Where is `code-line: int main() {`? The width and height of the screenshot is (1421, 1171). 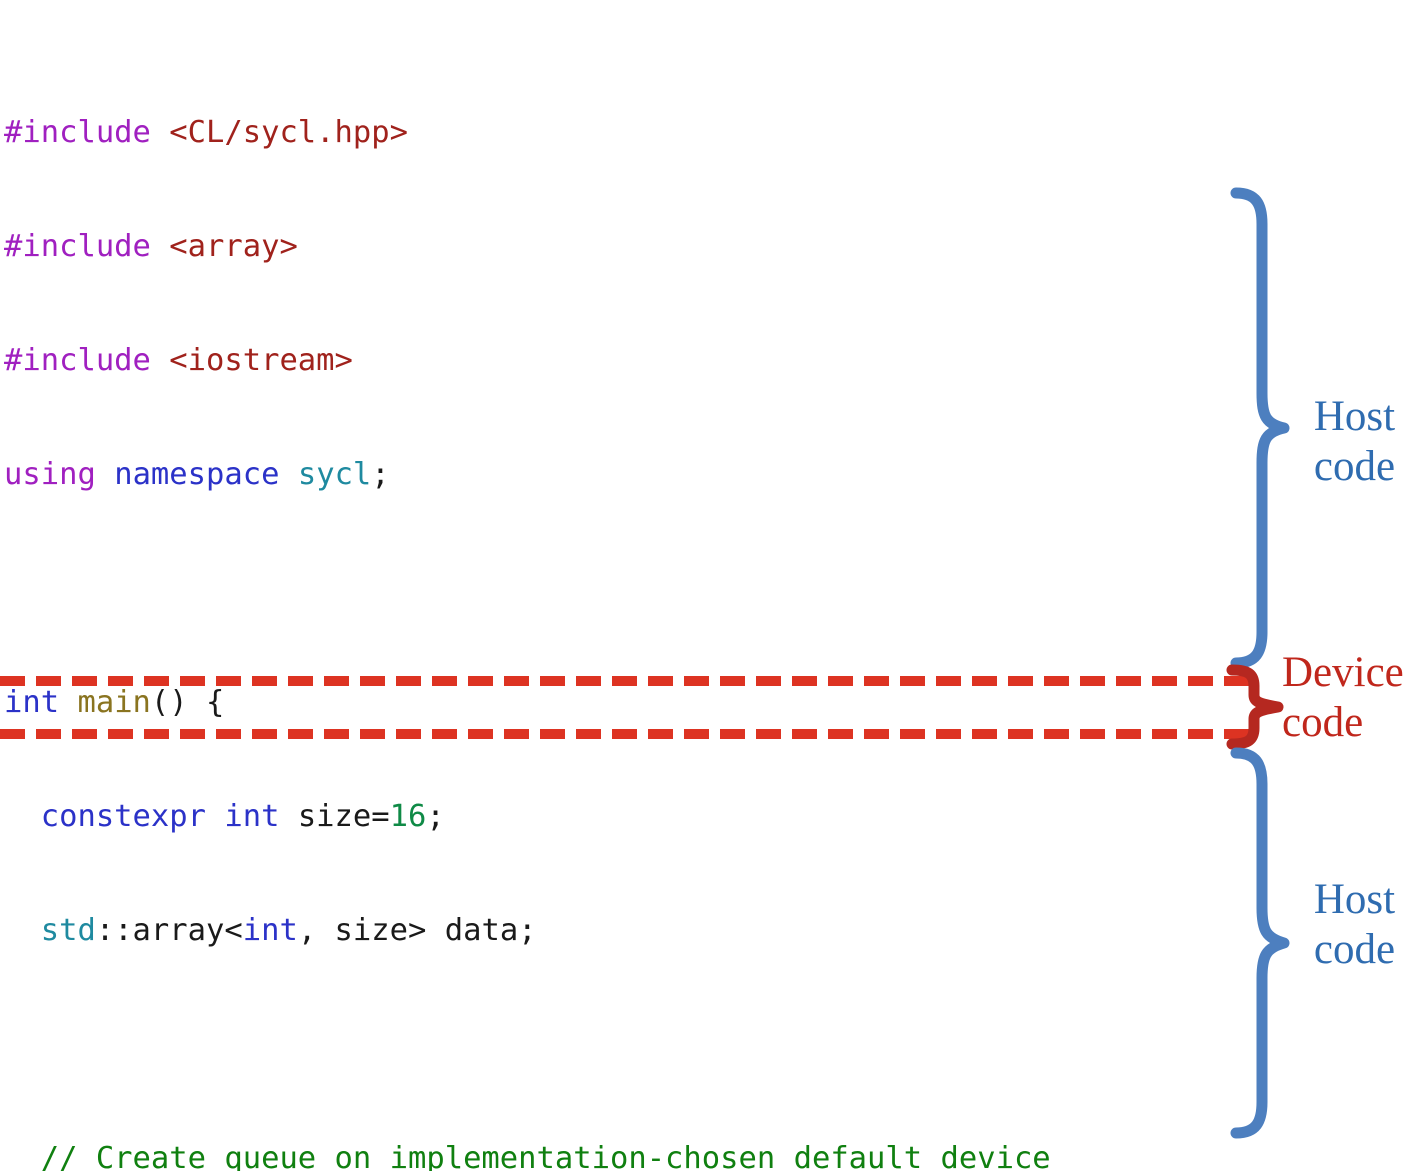 code-line: int main() { is located at coordinates (114, 702).